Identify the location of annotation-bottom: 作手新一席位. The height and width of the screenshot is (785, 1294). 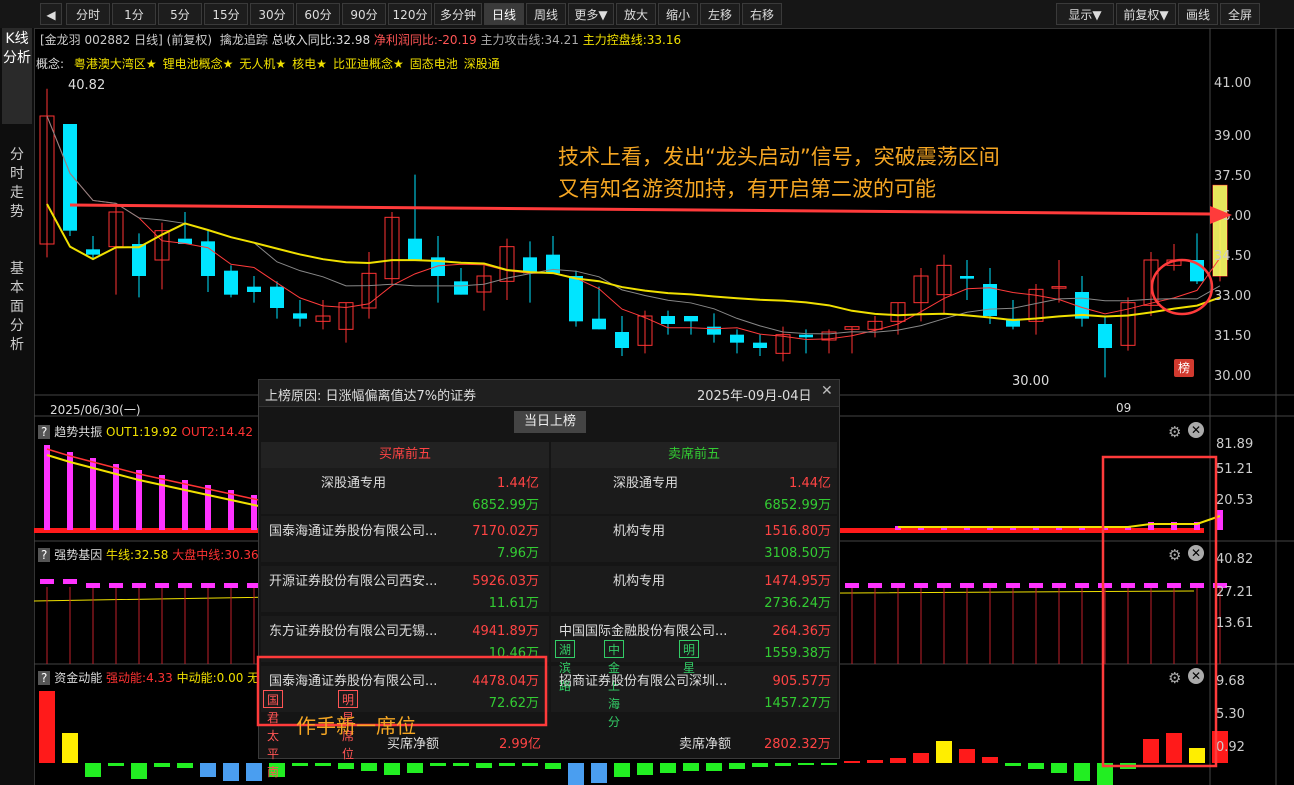
(356, 726).